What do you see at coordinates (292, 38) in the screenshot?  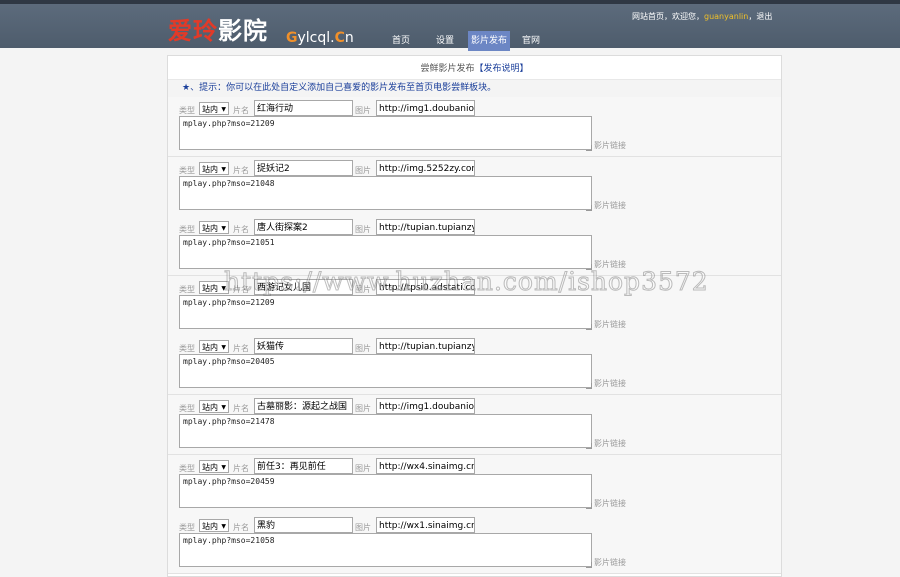 I see `domain-g: G` at bounding box center [292, 38].